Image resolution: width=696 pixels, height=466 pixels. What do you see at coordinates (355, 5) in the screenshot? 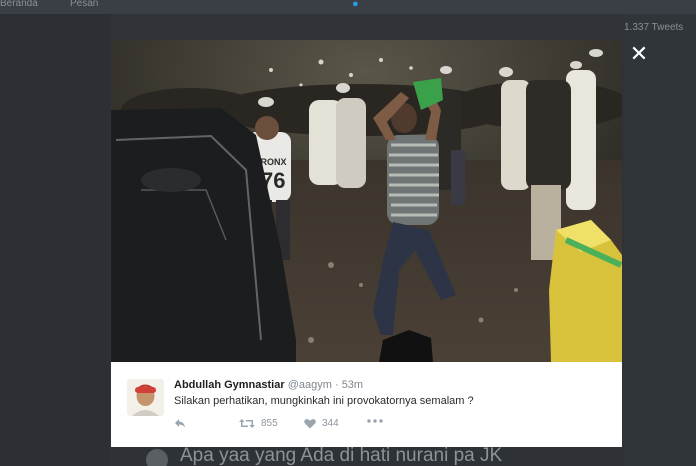
I see `bird-logo-icon: ●` at bounding box center [355, 5].